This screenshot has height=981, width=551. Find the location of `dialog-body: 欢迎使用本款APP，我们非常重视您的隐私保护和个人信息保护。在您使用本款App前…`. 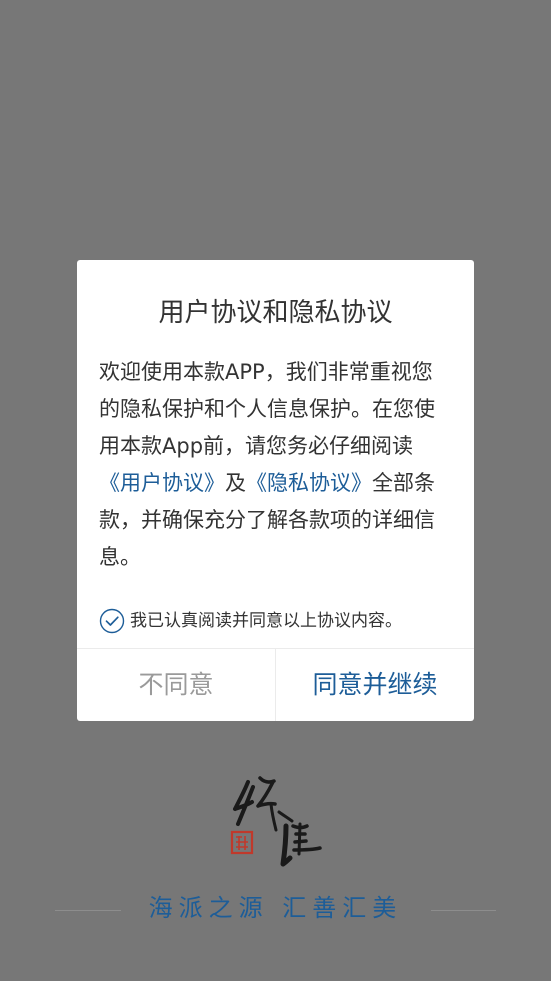

dialog-body: 欢迎使用本款APP，我们非常重视您的隐私保护和个人信息保护。在您使用本款App前… is located at coordinates (271, 465).